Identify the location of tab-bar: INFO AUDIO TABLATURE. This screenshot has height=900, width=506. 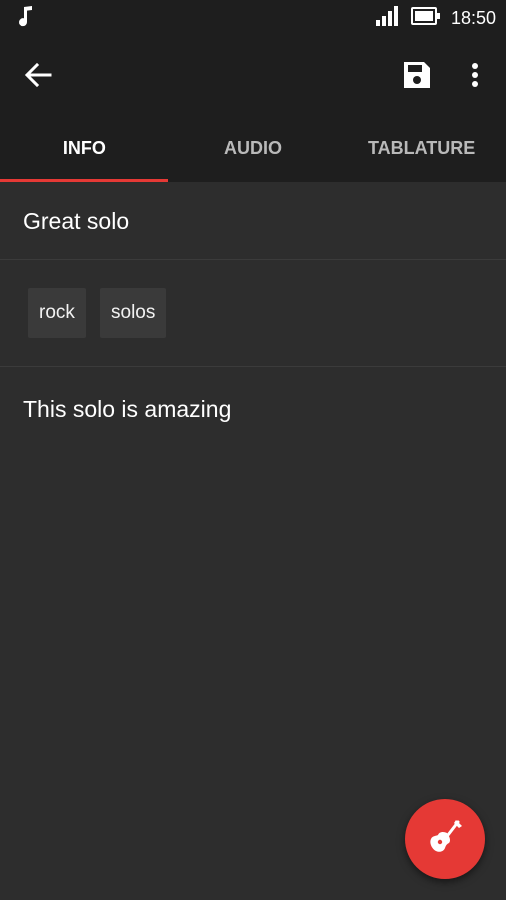
(253, 148).